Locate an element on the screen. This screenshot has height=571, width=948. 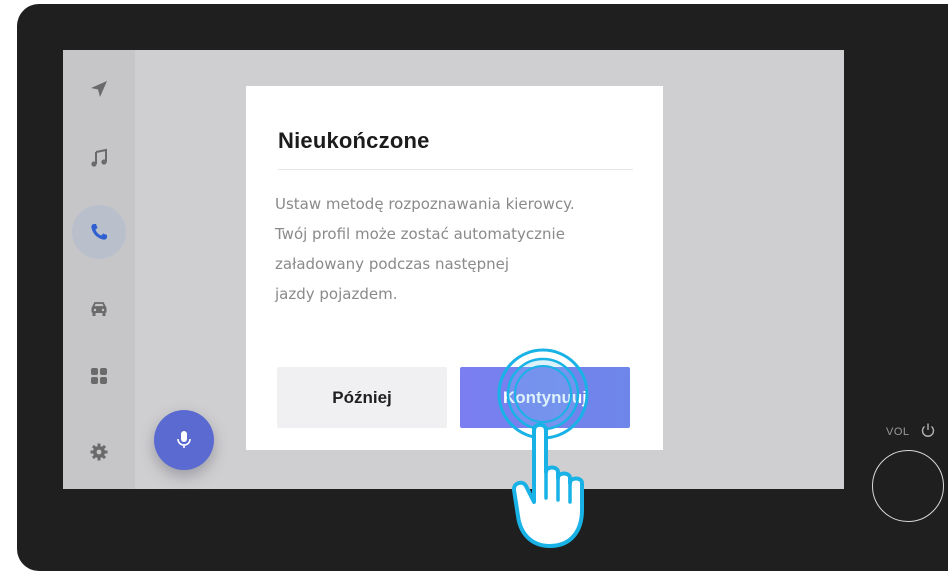
sidebar-item-music is located at coordinates (99, 158).